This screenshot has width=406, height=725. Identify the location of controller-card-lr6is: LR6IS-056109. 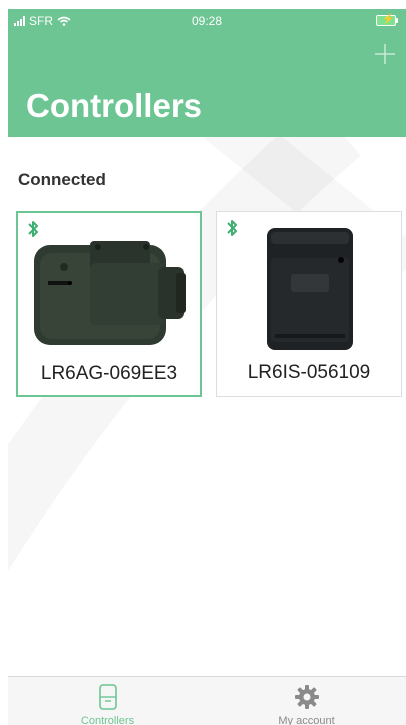
(309, 304).